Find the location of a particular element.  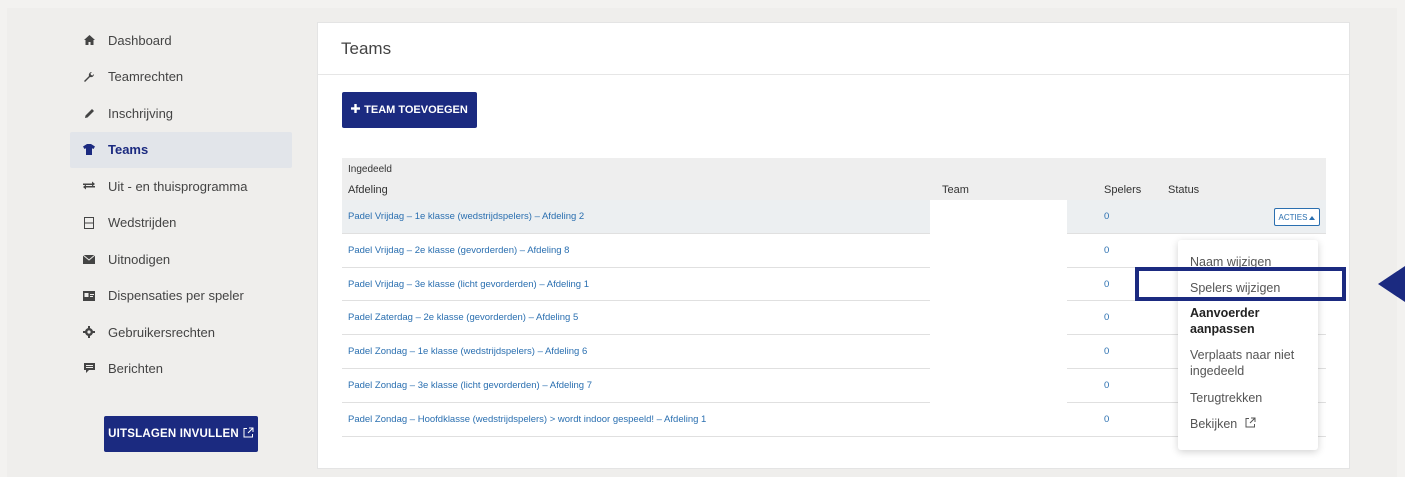

column-header-team: Team is located at coordinates (955, 190).